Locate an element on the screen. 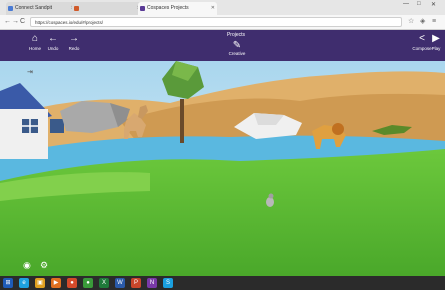 This screenshot has width=445, height=290. extension-icon: ◈ is located at coordinates (422, 22).